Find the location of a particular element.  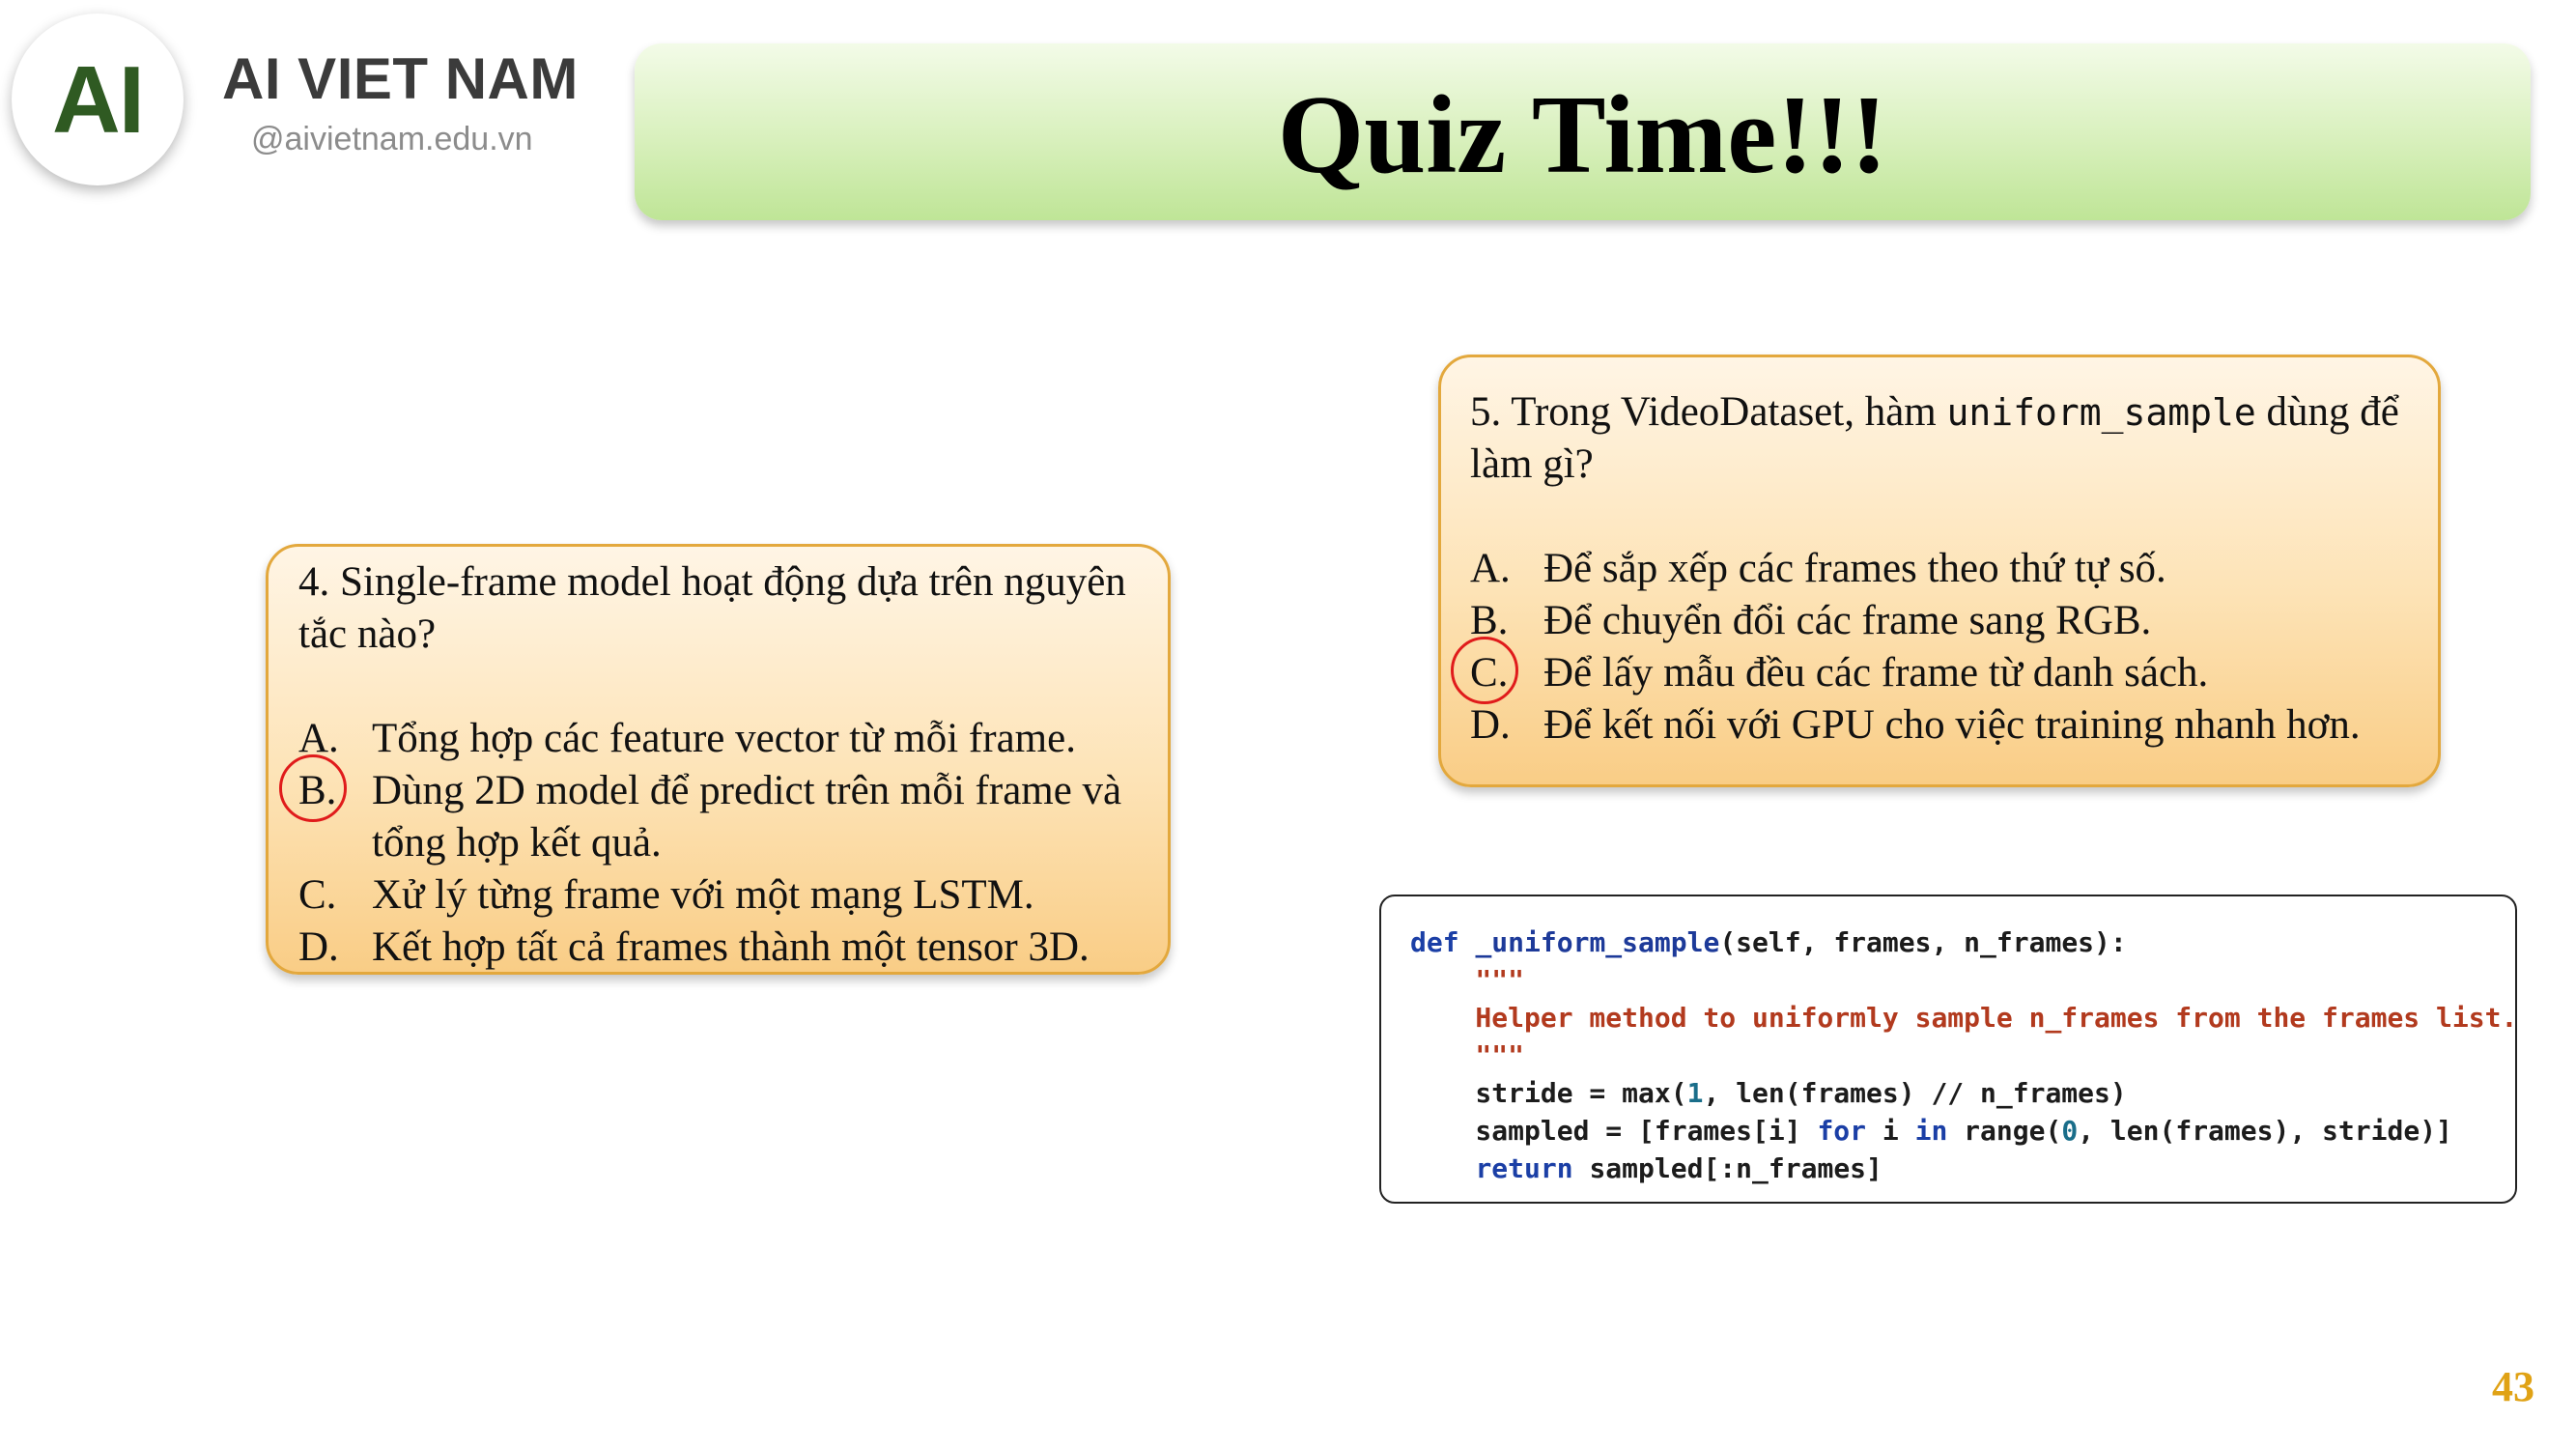

quiz-5-option-a: A. Để sắp xếp các frames theo thứ tự số. is located at coordinates (1941, 569).